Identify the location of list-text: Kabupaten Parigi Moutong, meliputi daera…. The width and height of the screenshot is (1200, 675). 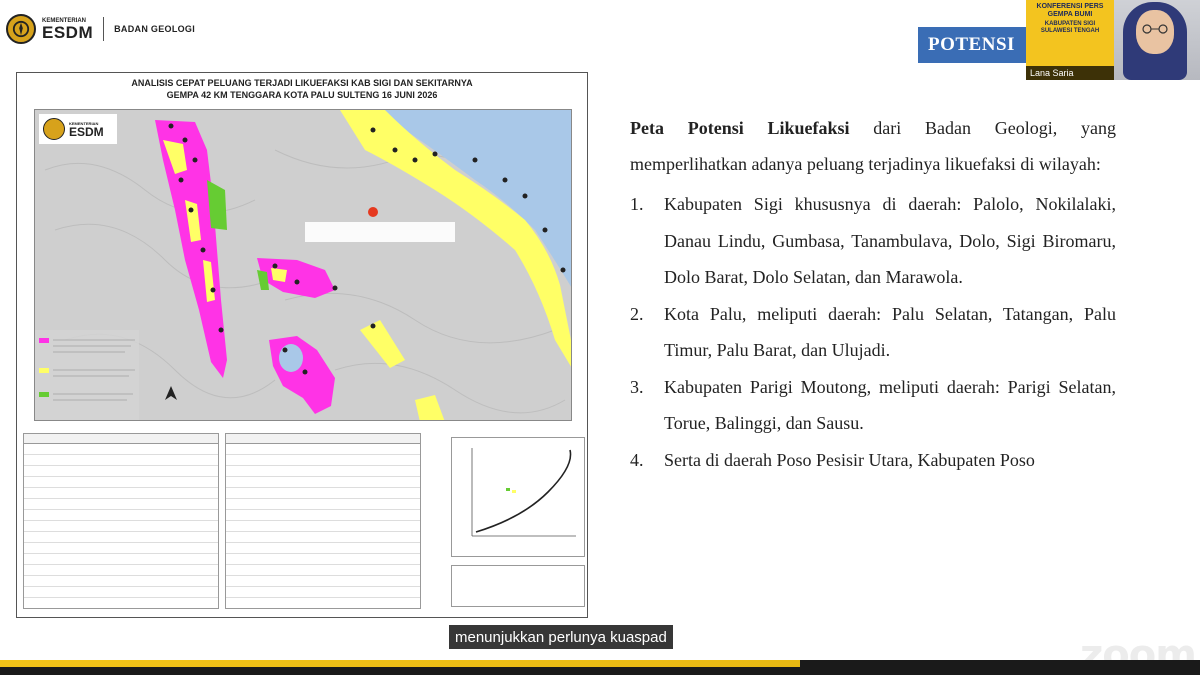
(890, 405).